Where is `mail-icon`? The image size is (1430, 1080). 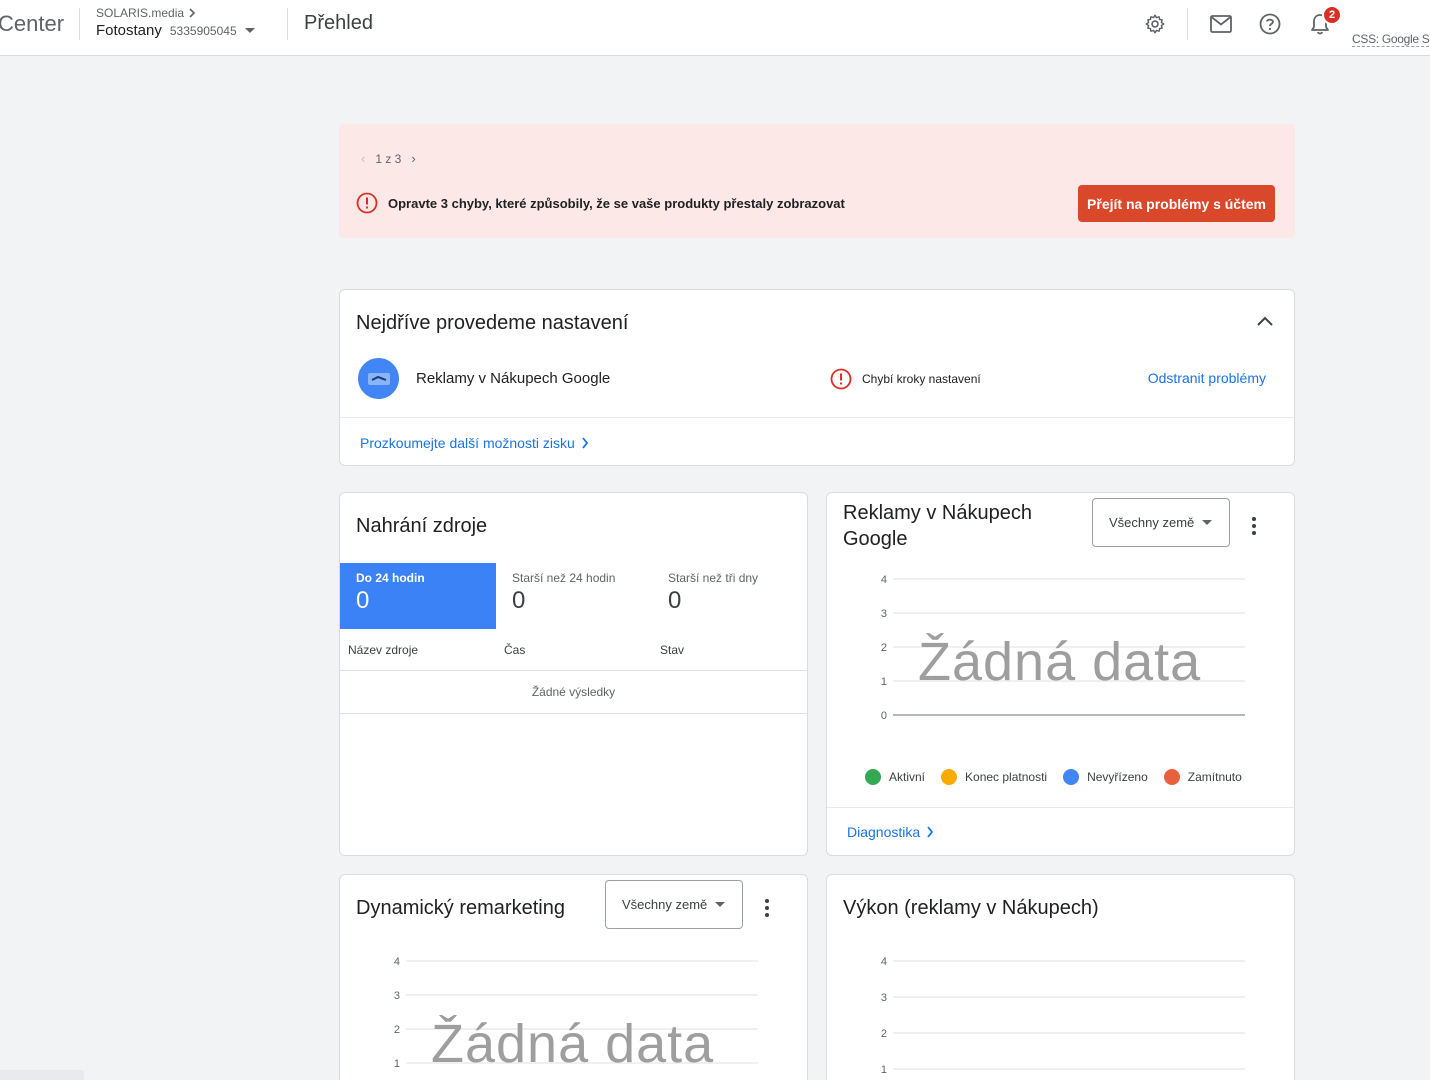 mail-icon is located at coordinates (1221, 24).